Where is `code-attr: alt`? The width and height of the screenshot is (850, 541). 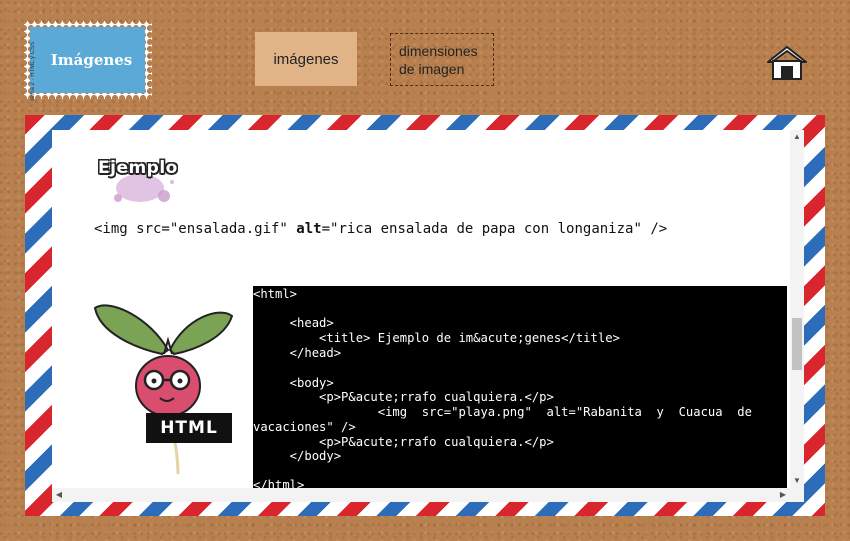
code-attr: alt is located at coordinates (309, 229).